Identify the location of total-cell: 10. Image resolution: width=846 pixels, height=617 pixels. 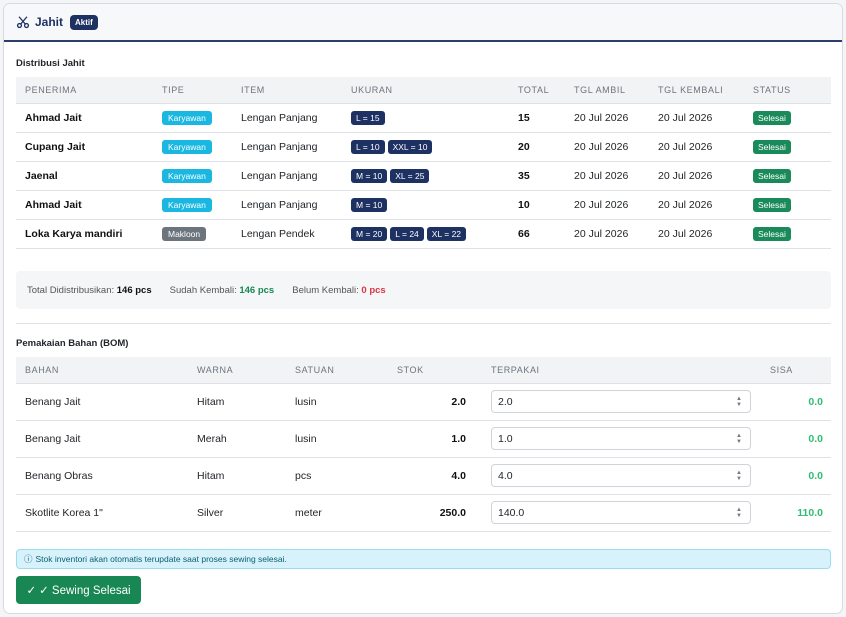
(537, 205).